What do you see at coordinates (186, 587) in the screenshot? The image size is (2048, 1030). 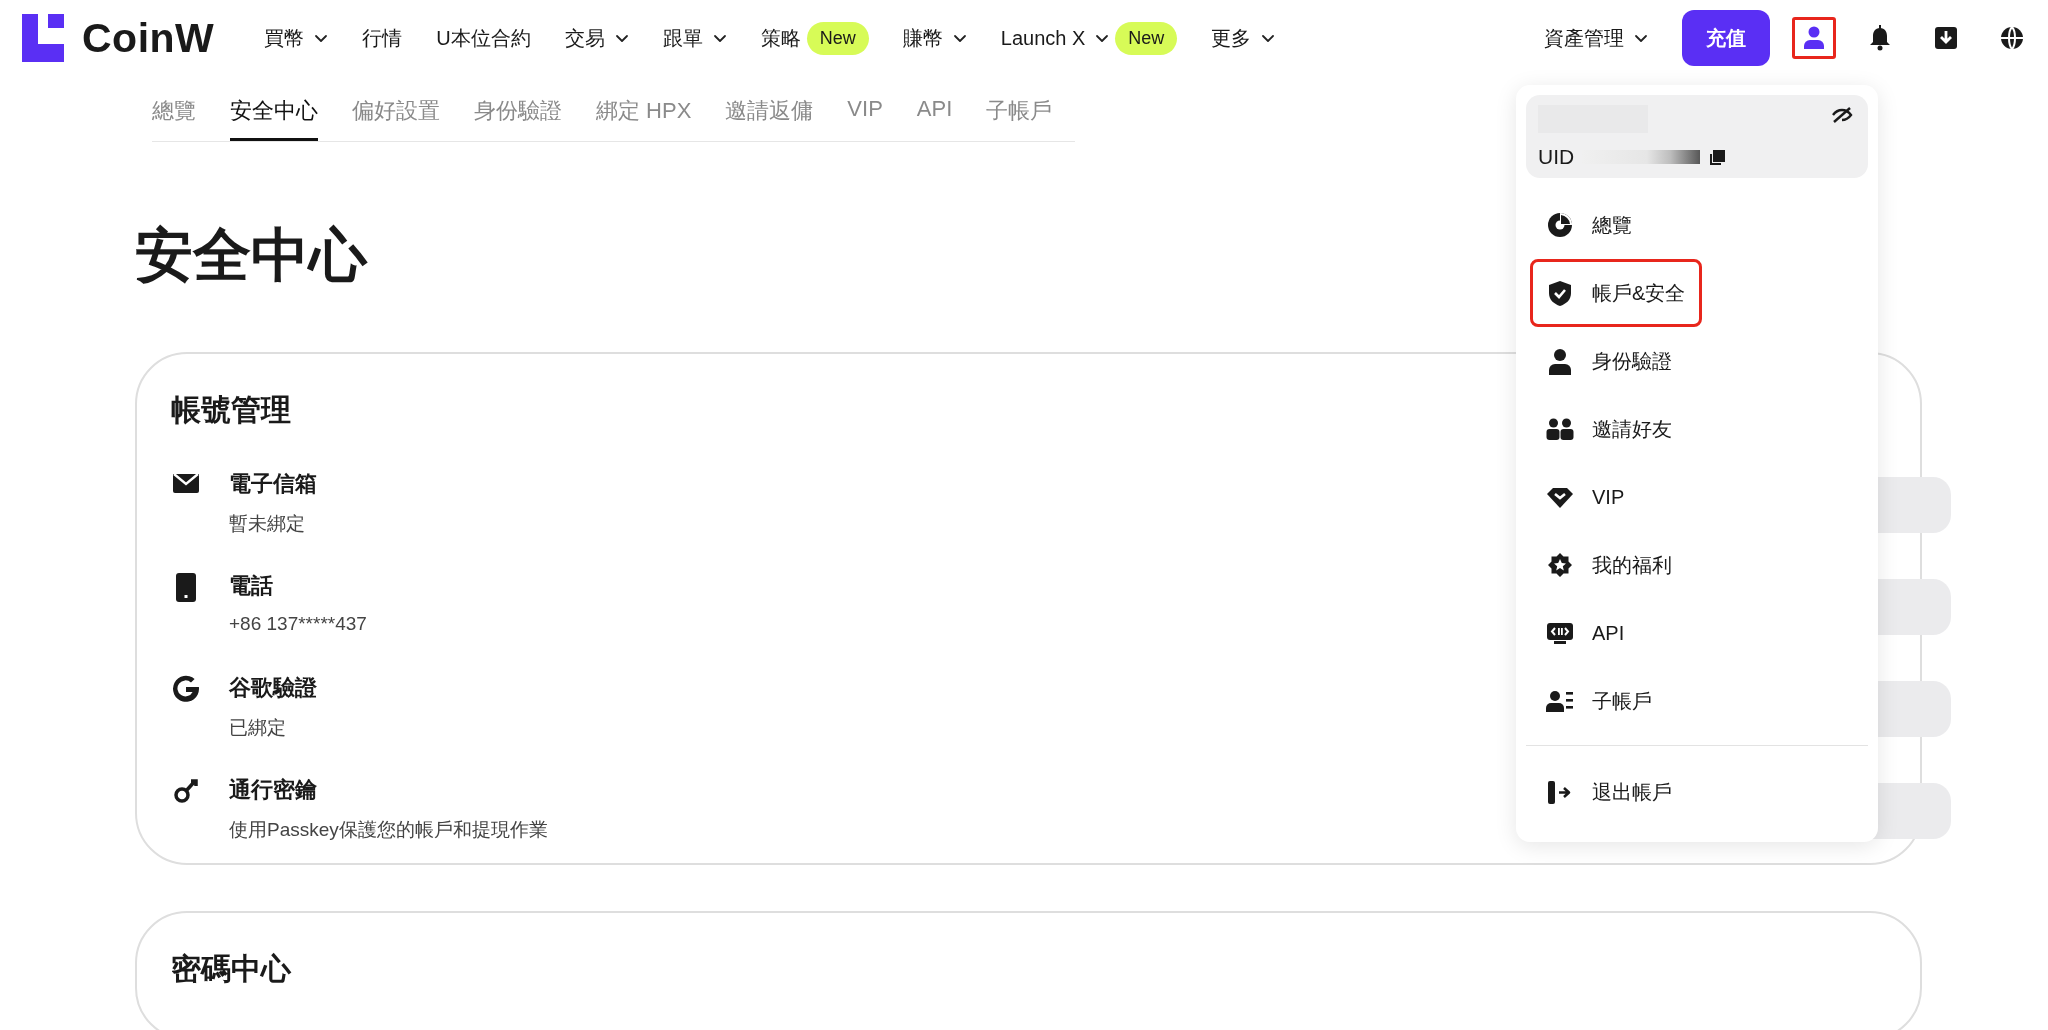 I see `phone-icon` at bounding box center [186, 587].